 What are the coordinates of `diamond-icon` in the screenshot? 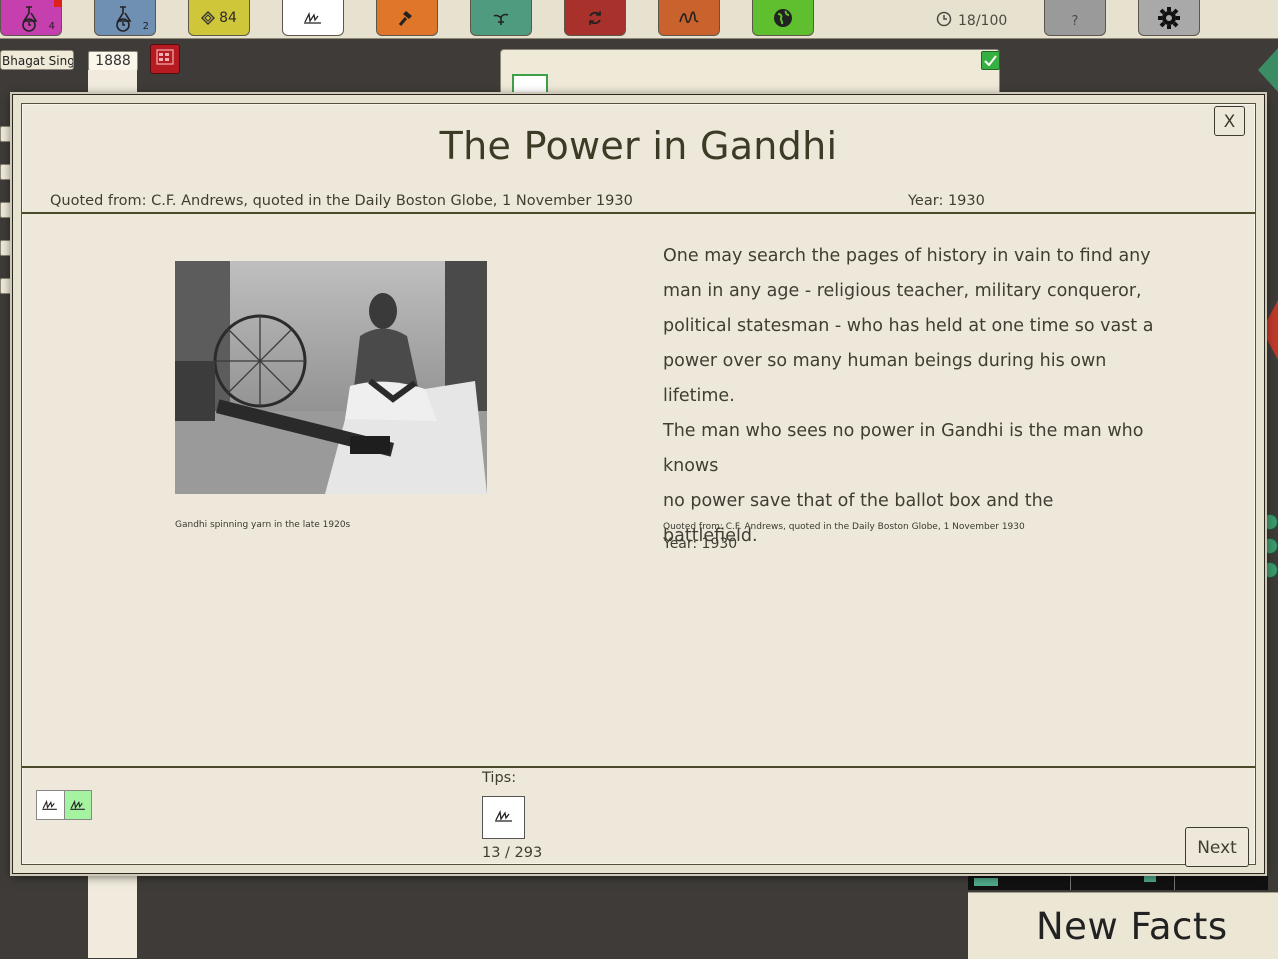 It's located at (208, 17).